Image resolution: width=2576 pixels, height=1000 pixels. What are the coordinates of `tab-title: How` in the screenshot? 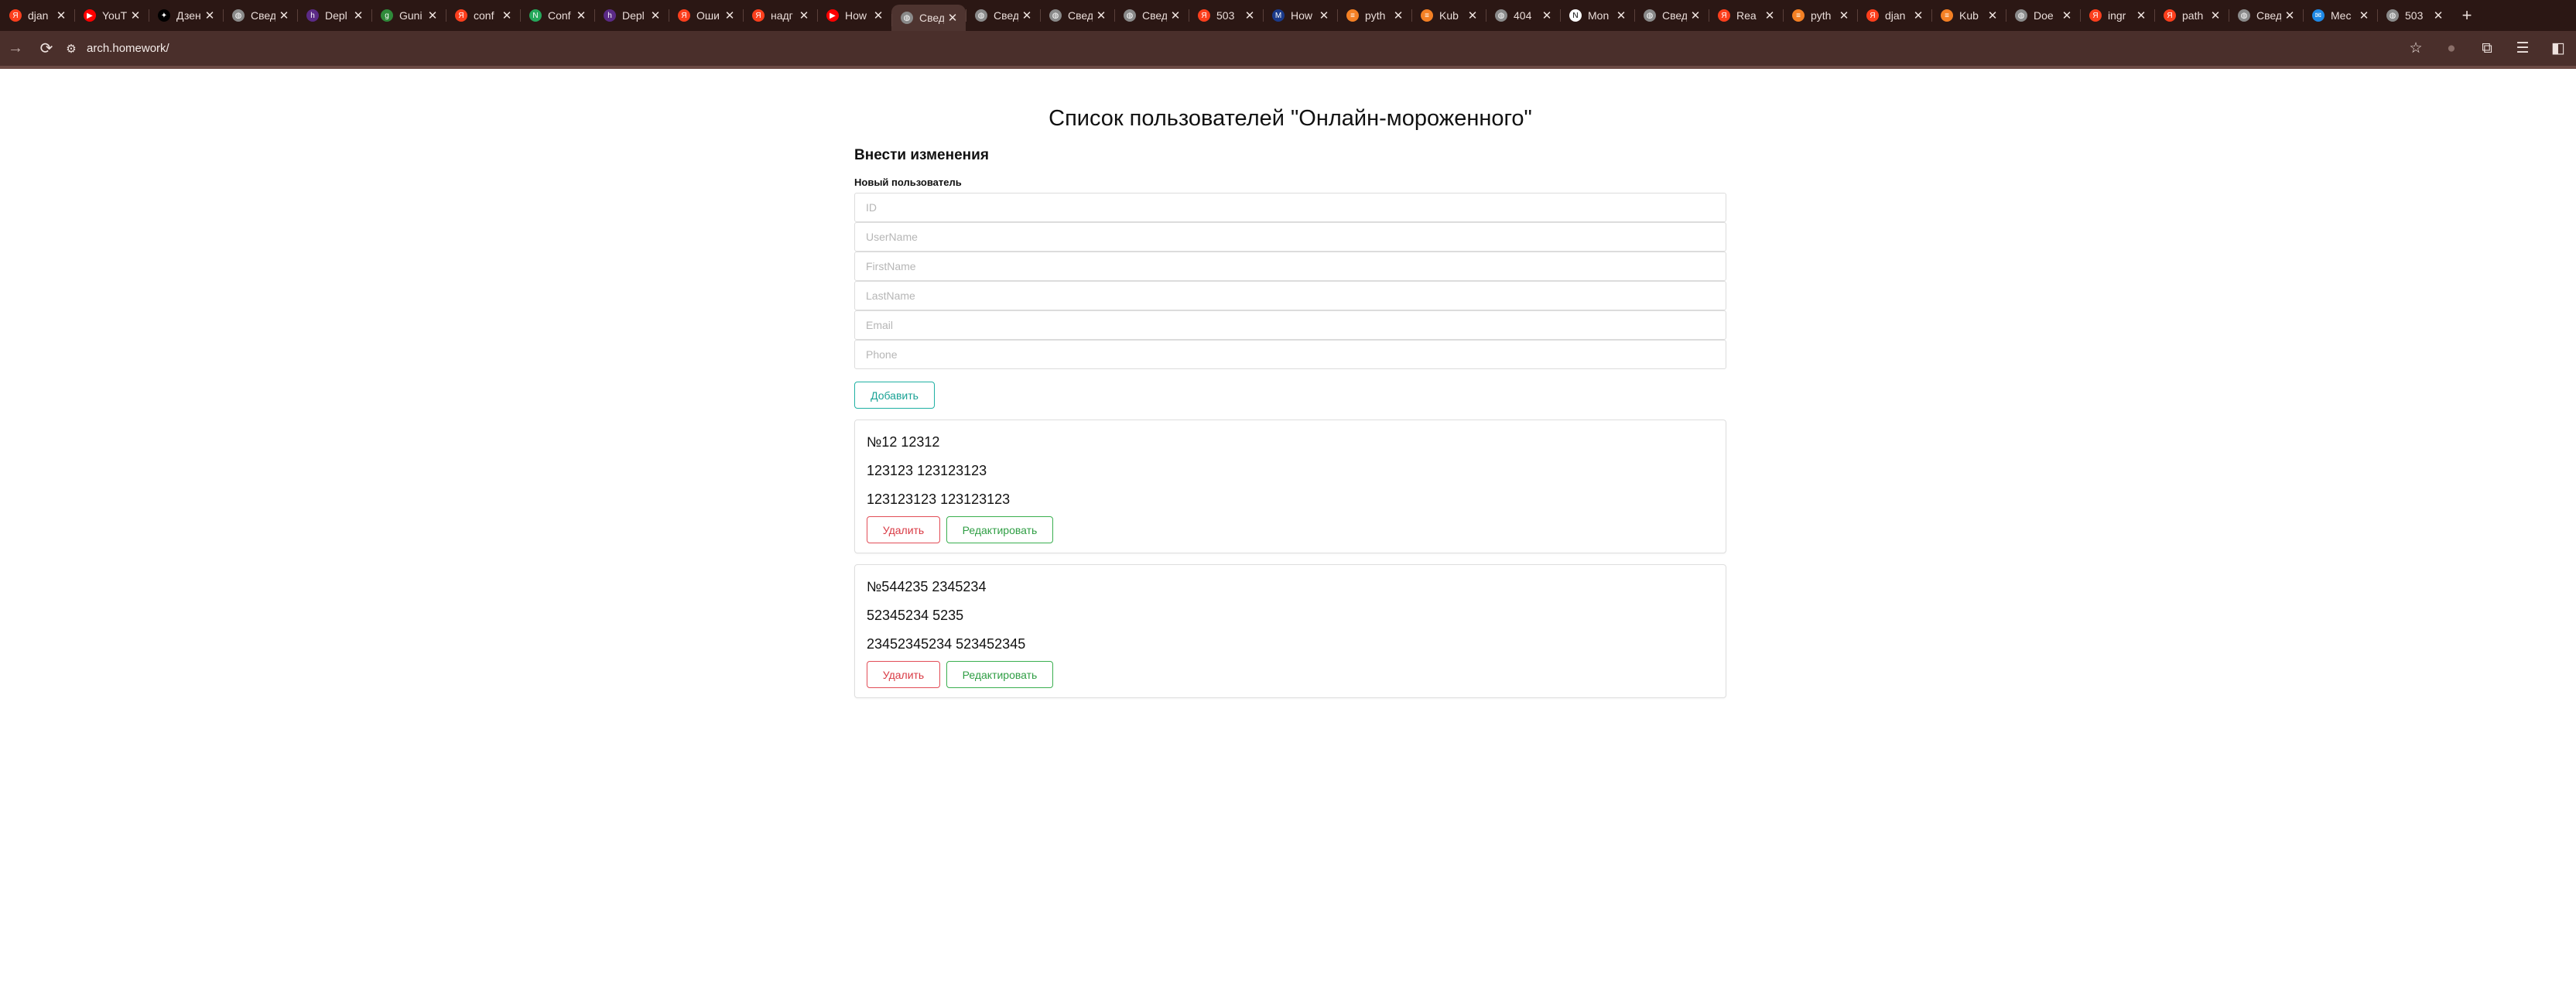 It's located at (856, 16).